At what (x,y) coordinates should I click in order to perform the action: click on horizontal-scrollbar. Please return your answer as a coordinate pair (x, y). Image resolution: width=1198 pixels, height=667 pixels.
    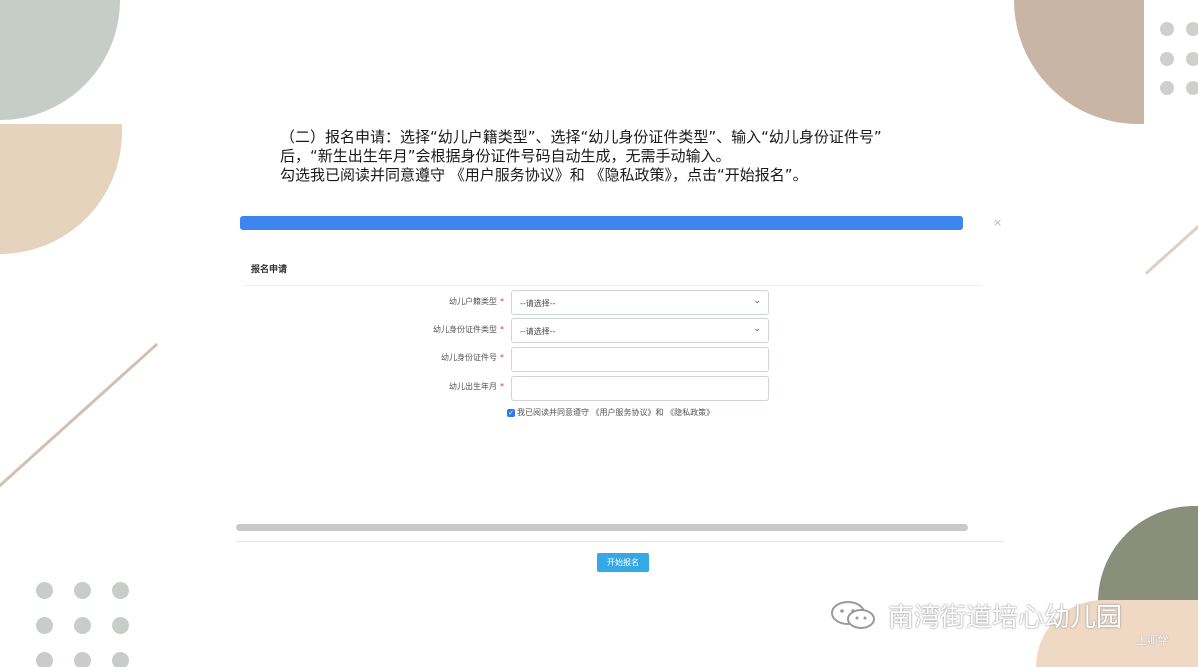
    Looking at the image, I should click on (602, 527).